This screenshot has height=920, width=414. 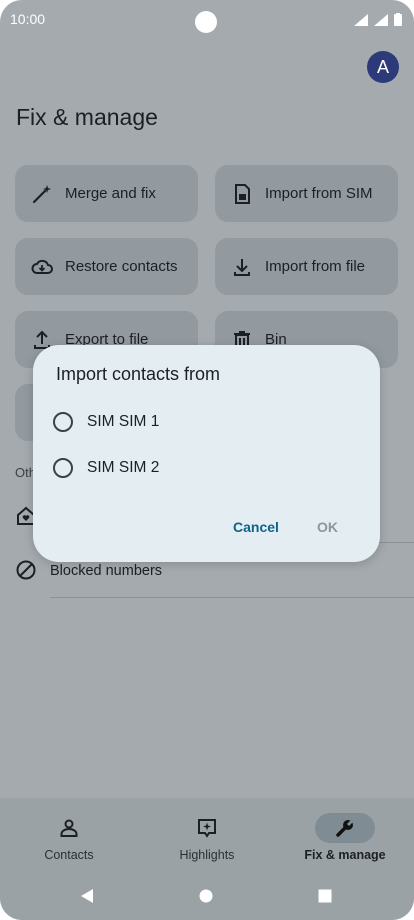 I want to click on import-from-file-button: Import from file, so click(x=306, y=266).